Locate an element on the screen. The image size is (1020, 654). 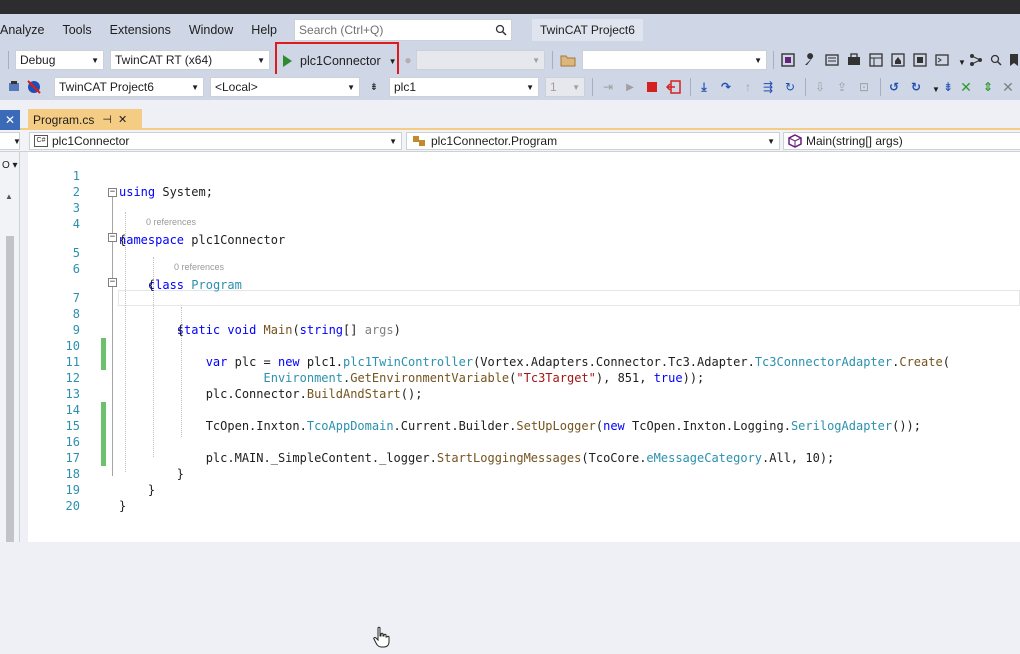
twincat-project-dropdown: TwinCAT Project6 ▼ is located at coordinates (129, 87).